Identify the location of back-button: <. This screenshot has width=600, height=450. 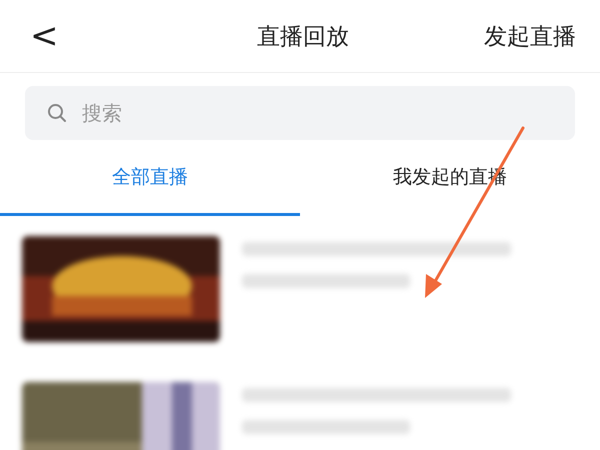
(44, 36).